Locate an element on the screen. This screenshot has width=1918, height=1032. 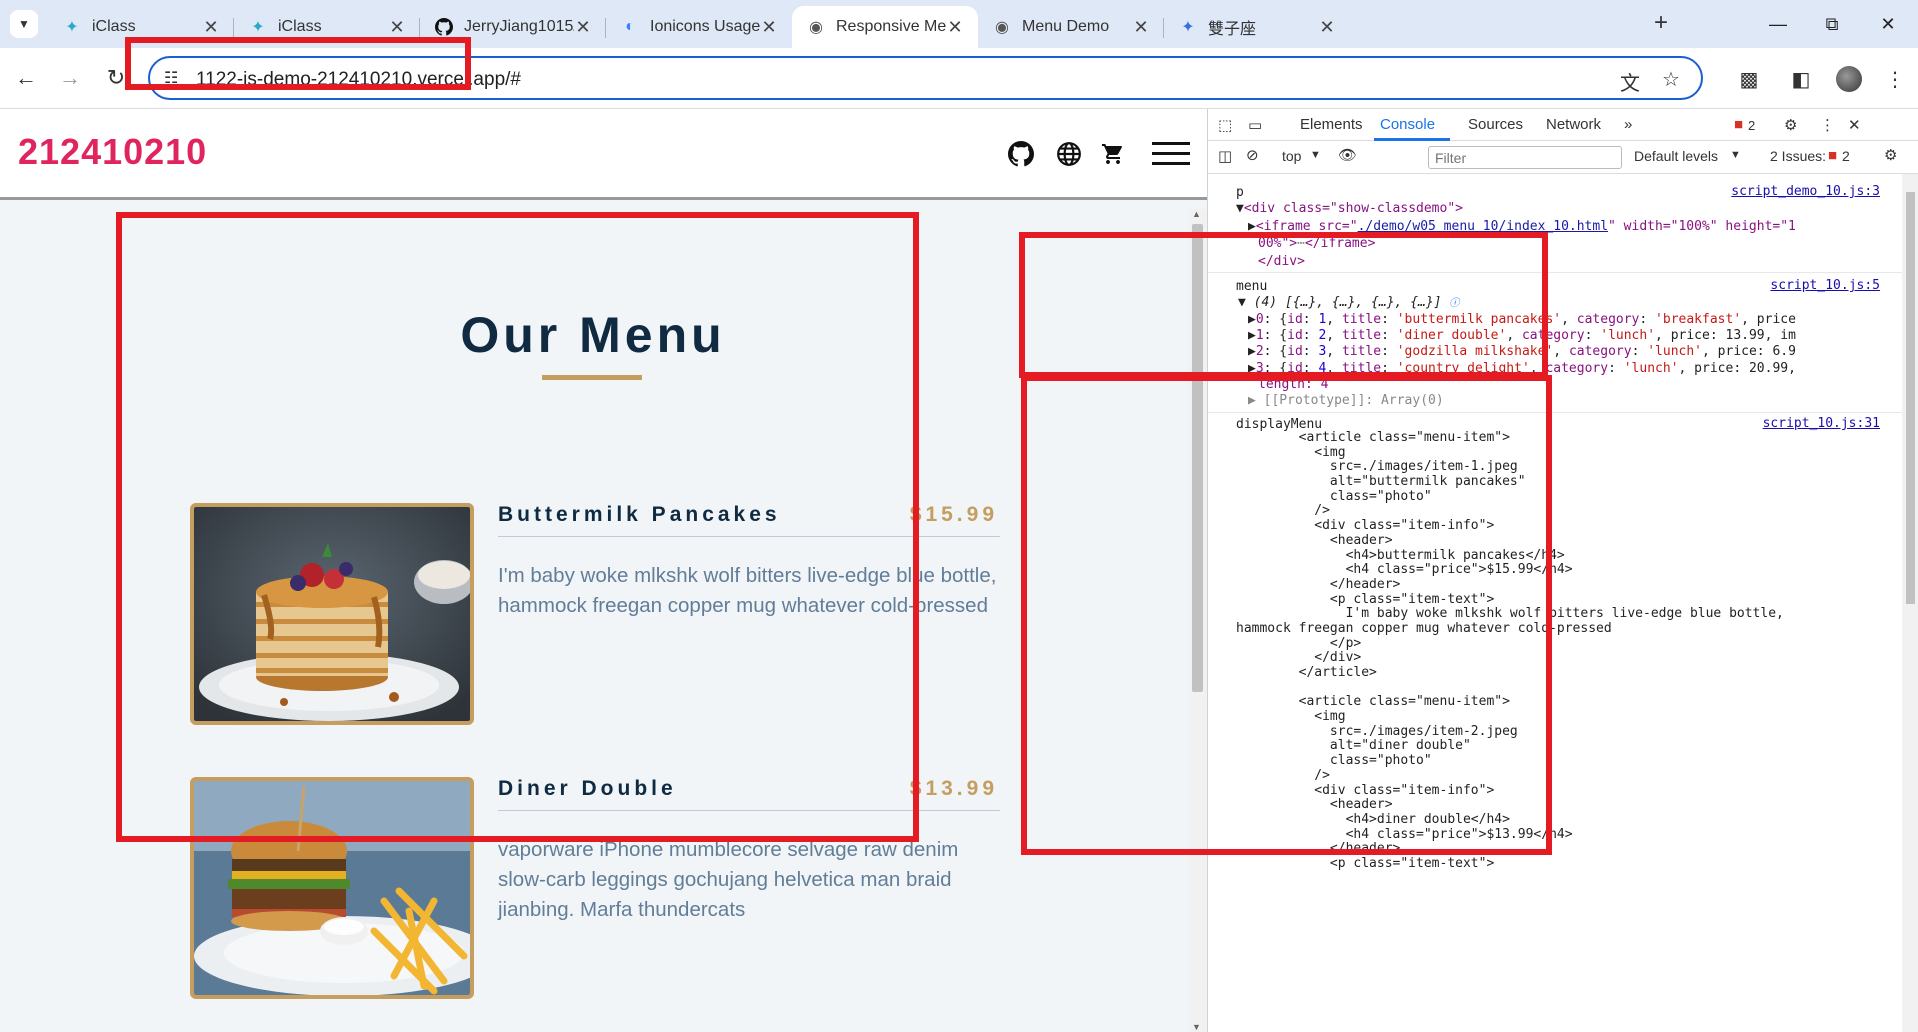
maximize-button: ⧉ is located at coordinates (1832, 24).